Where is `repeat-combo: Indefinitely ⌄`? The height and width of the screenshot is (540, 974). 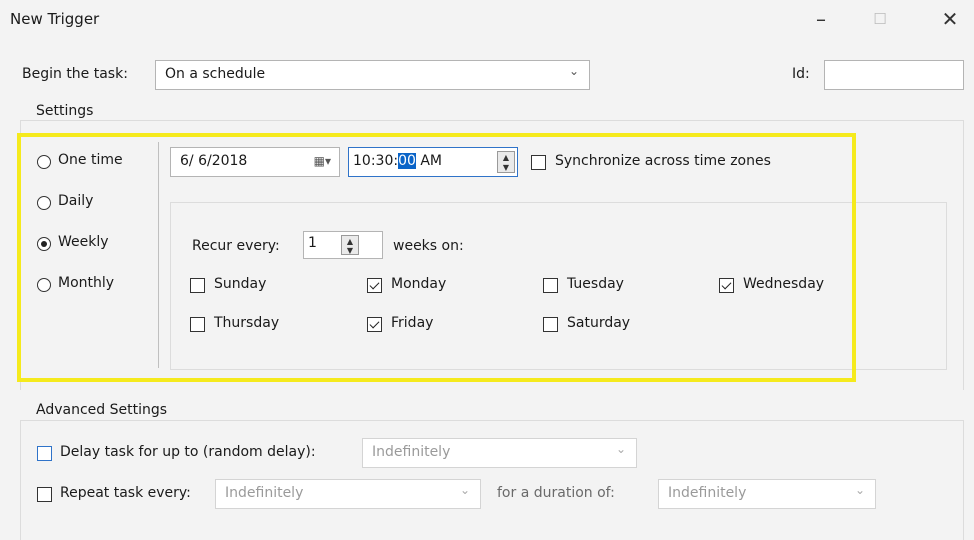
repeat-combo: Indefinitely ⌄ is located at coordinates (348, 494).